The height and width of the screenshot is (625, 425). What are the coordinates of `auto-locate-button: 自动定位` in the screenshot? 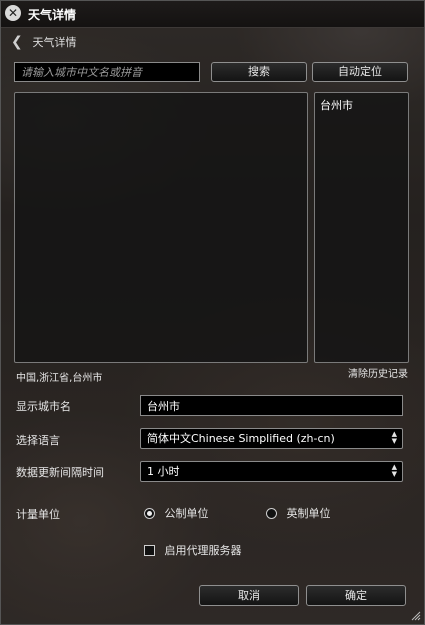 It's located at (360, 72).